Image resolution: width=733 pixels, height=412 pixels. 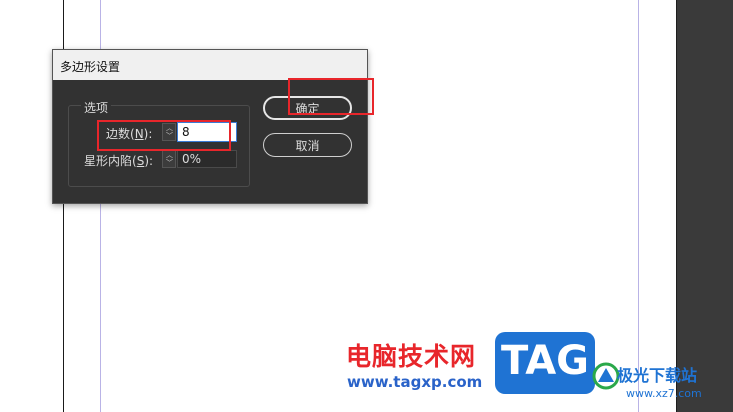 What do you see at coordinates (657, 375) in the screenshot?
I see `watermark-site-name: 极光下载站` at bounding box center [657, 375].